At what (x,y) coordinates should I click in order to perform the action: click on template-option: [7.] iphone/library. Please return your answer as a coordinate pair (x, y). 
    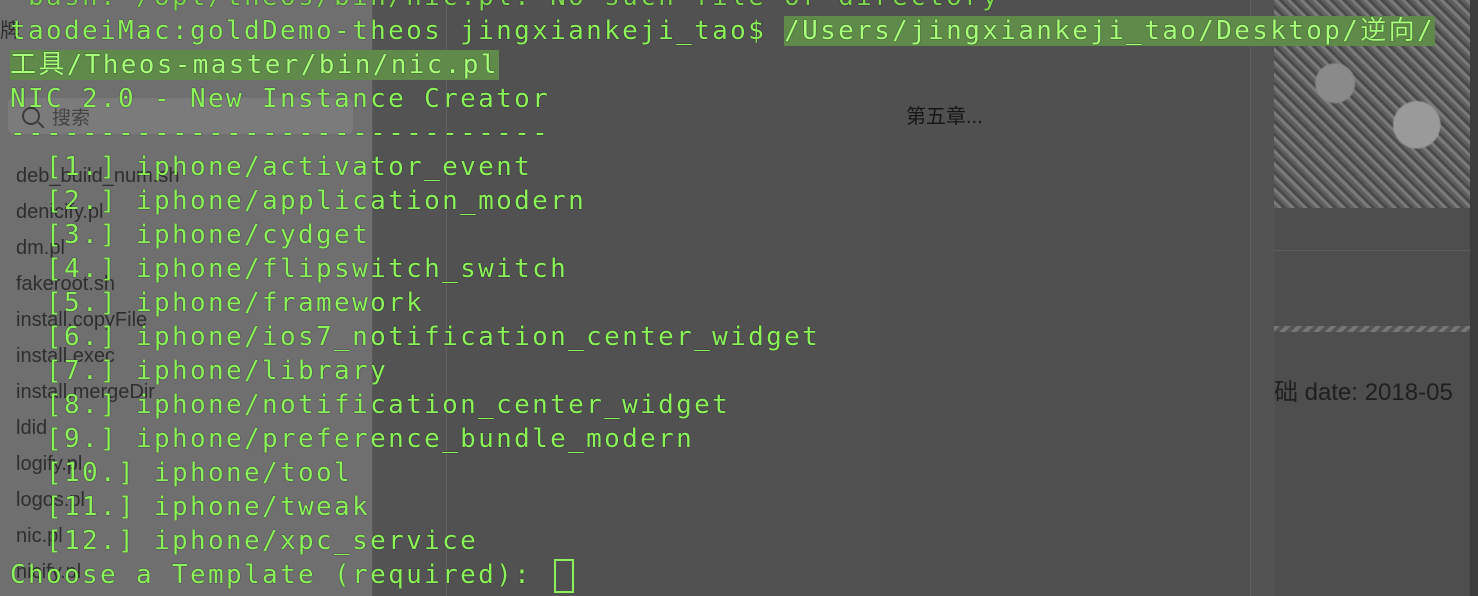
    Looking at the image, I should click on (199, 371).